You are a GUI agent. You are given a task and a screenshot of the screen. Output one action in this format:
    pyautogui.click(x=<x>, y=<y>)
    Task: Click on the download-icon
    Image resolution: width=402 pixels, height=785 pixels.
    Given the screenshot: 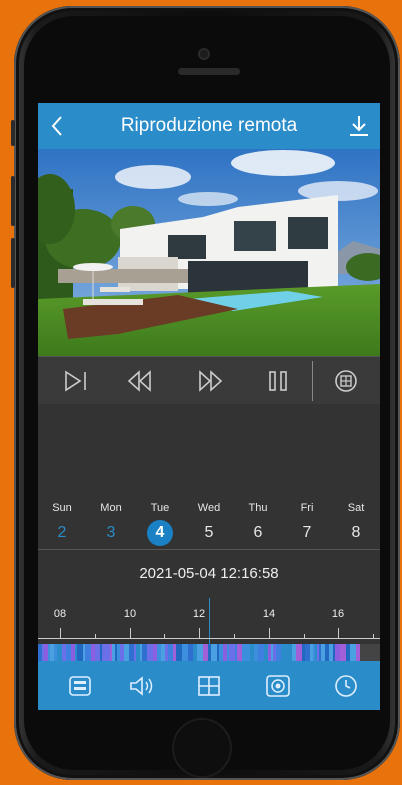 What is the action you would take?
    pyautogui.click(x=359, y=126)
    